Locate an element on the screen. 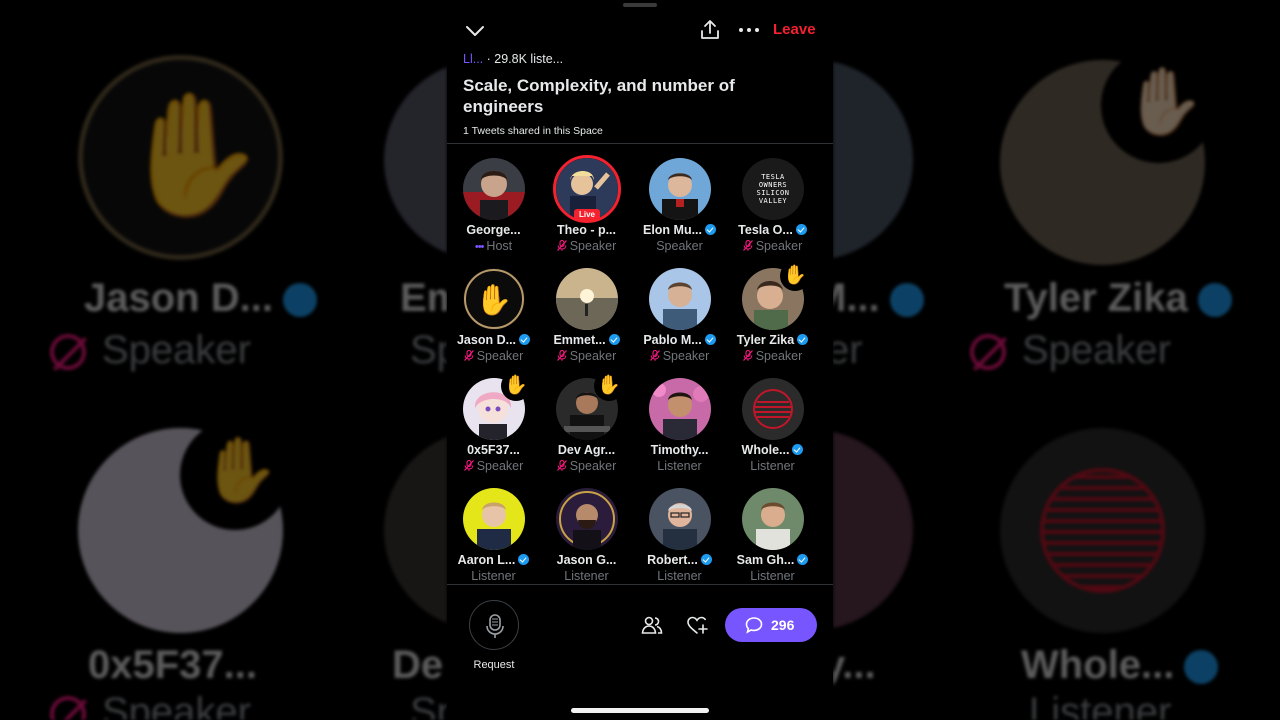  participant-tile: Timothy... Listener is located at coordinates (679, 426).